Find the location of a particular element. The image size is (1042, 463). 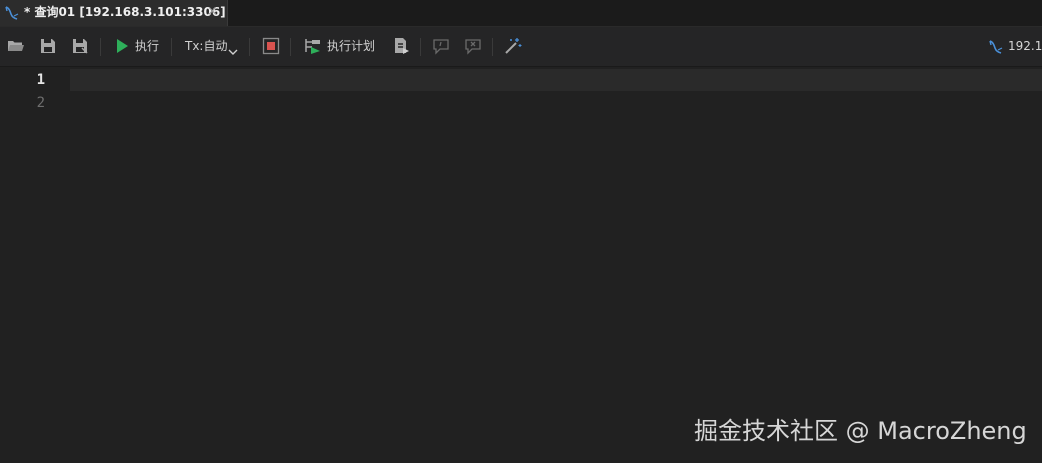

code-complete-button is located at coordinates (513, 47).